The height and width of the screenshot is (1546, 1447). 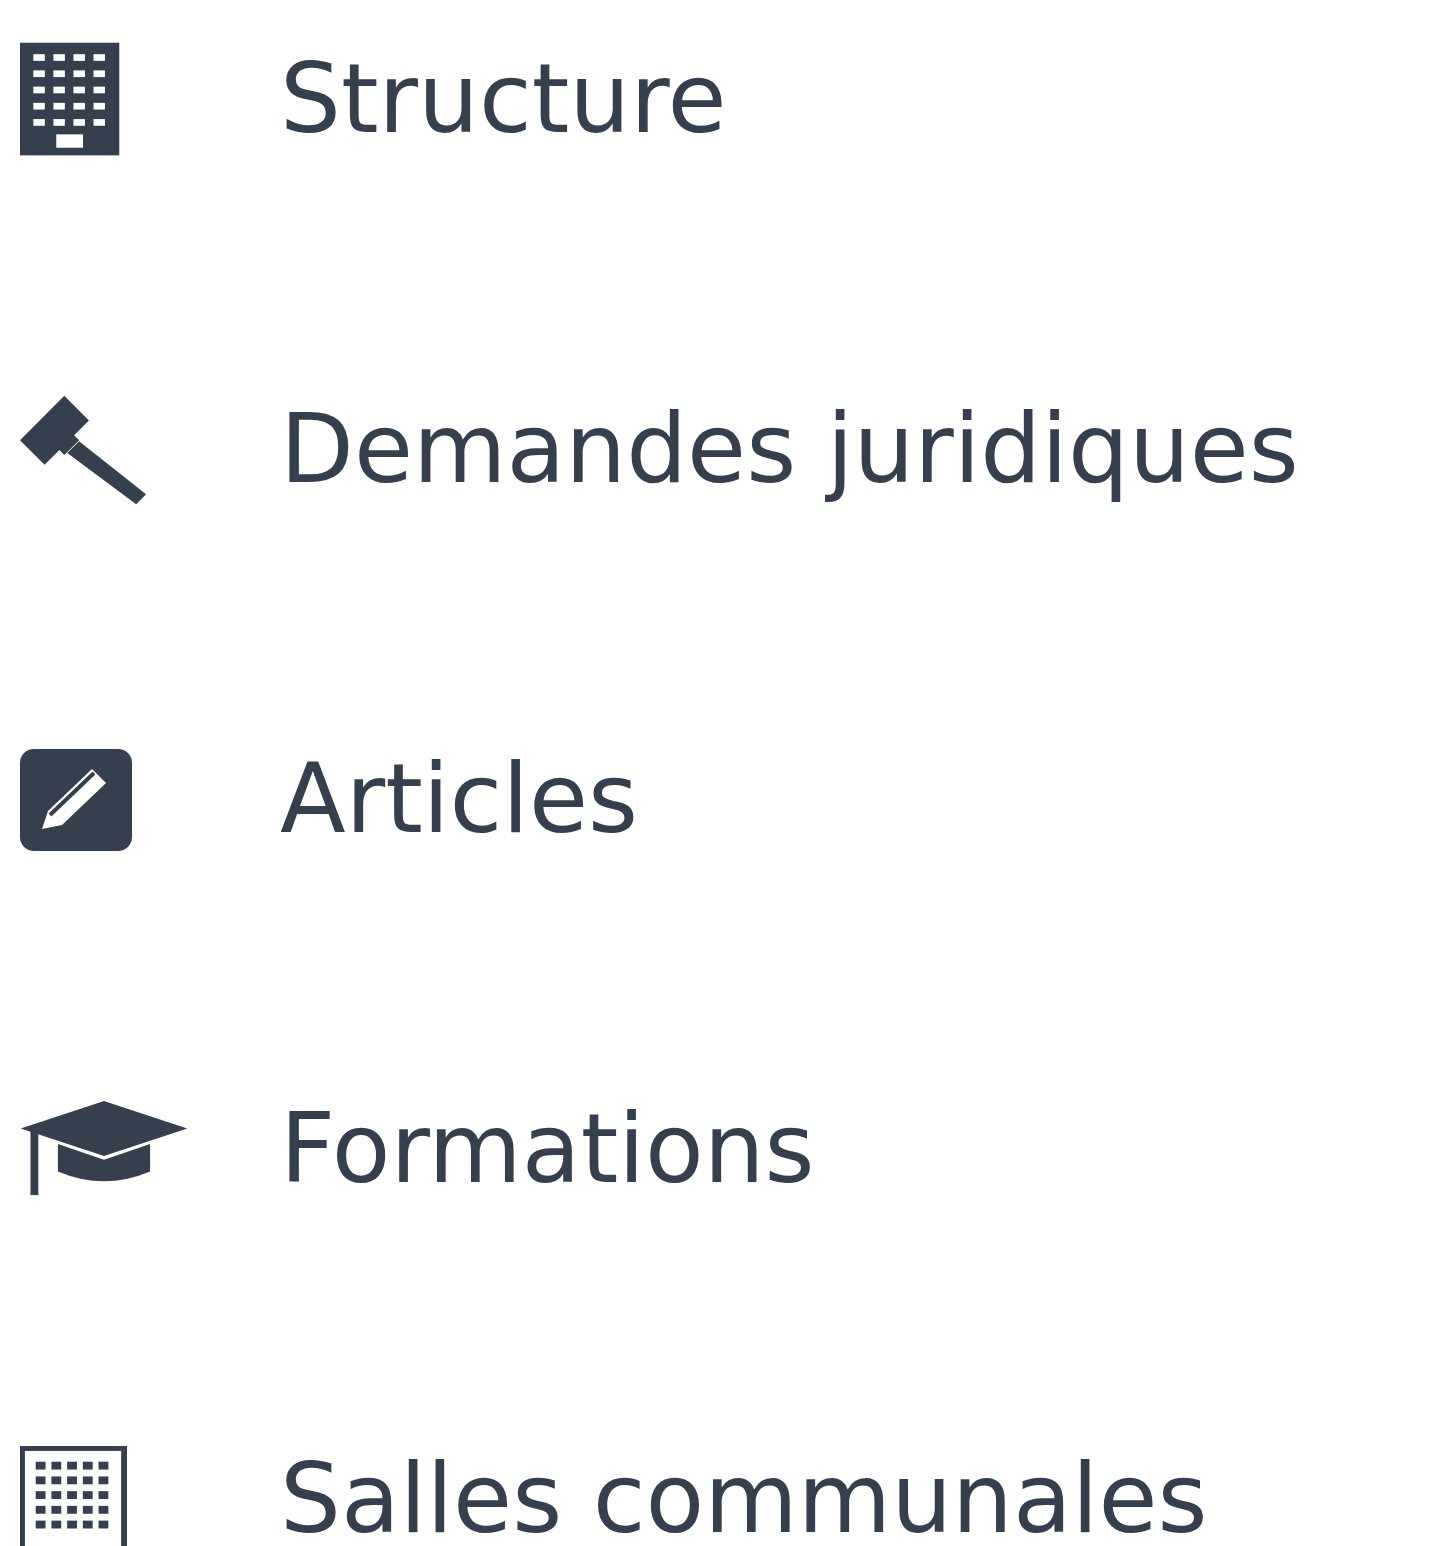 What do you see at coordinates (84, 450) in the screenshot?
I see `gavel-icon` at bounding box center [84, 450].